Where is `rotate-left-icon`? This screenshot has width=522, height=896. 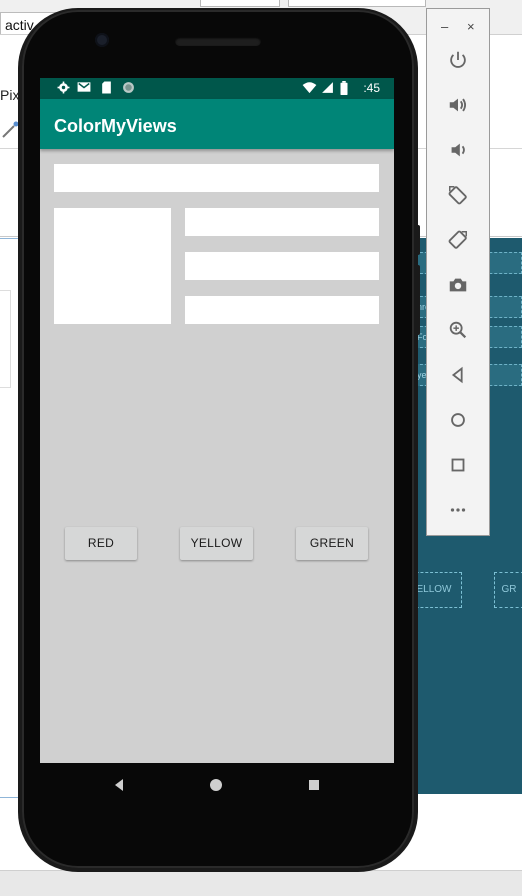 rotate-left-icon is located at coordinates (458, 195).